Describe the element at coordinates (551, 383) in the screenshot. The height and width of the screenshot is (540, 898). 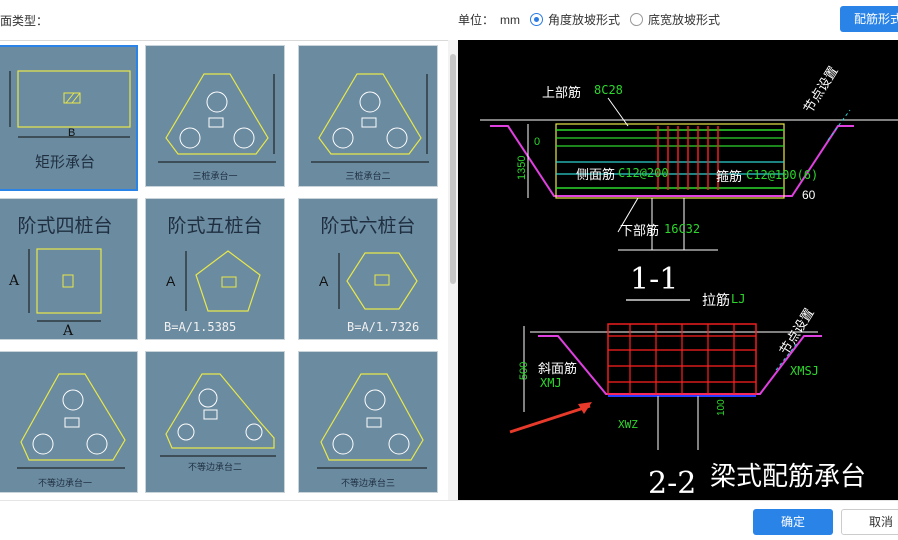
I see `slant-bar-spec-1: XMJ` at that location.